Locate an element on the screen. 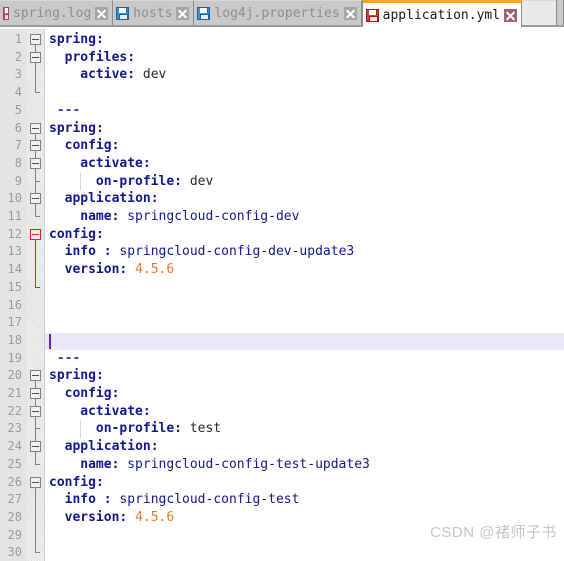 Image resolution: width=564 pixels, height=561 pixels. code-line: name: springcloud-config-test-update3 is located at coordinates (225, 465).